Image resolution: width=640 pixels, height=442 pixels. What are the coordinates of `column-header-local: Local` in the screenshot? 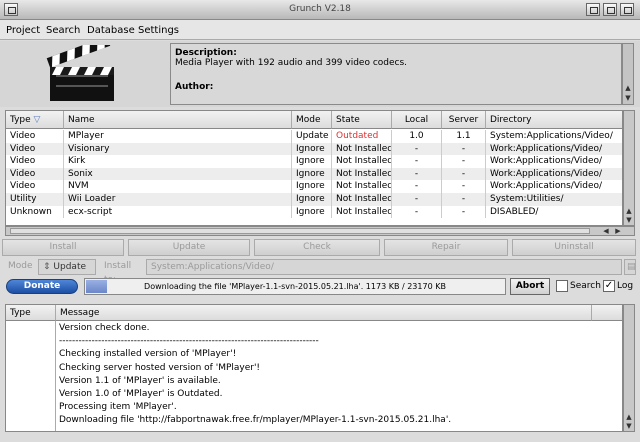 It's located at (417, 120).